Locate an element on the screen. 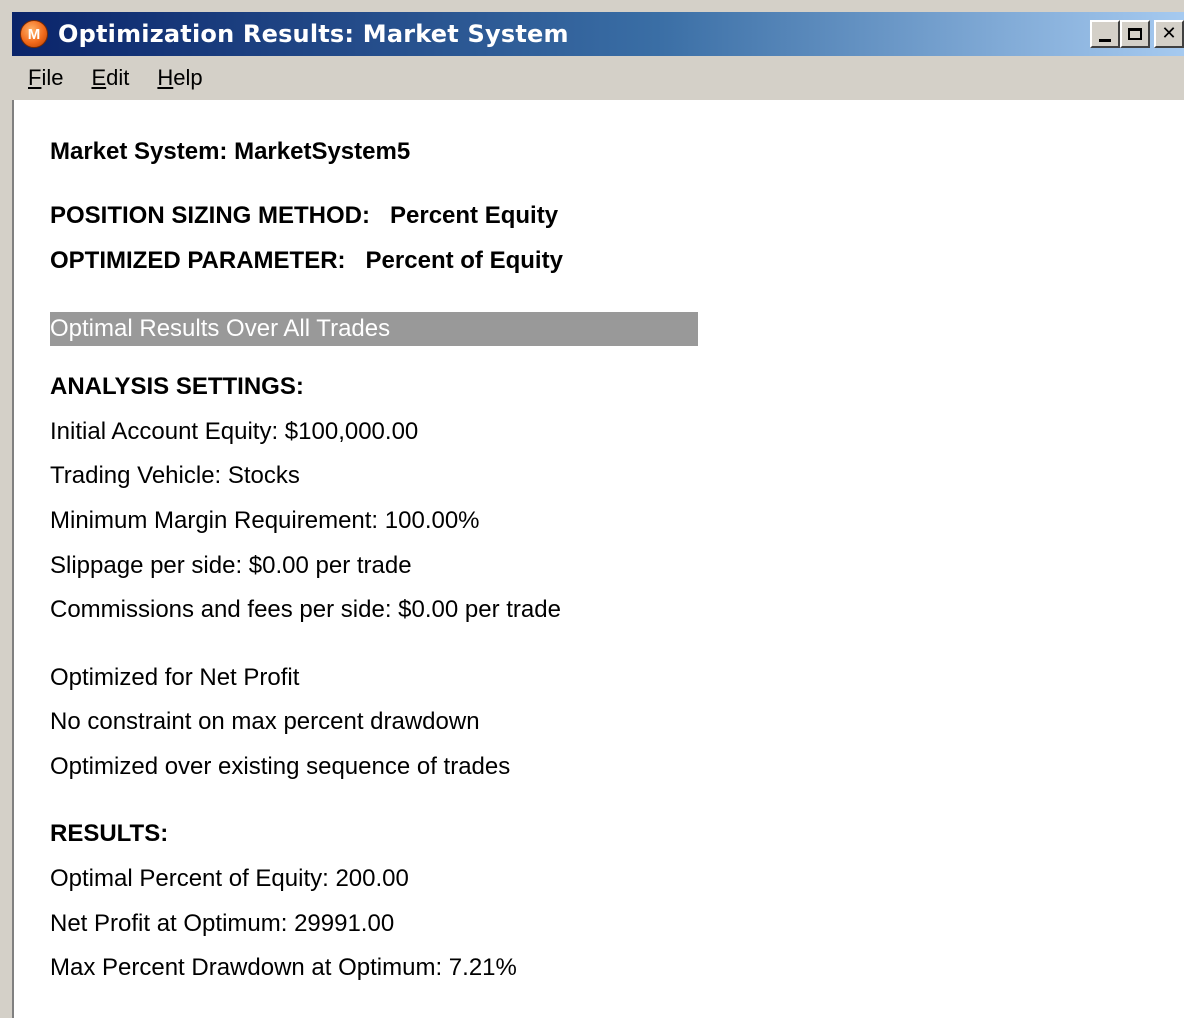 The image size is (1184, 1018). close-button: ✕ is located at coordinates (1169, 34).